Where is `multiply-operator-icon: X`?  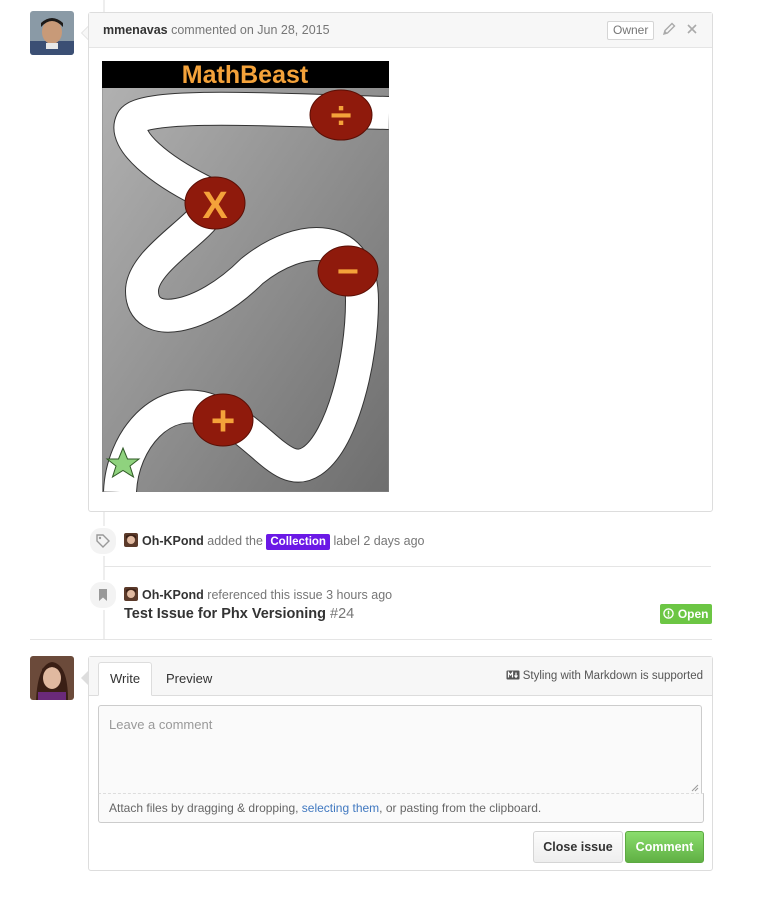 multiply-operator-icon: X is located at coordinates (215, 203).